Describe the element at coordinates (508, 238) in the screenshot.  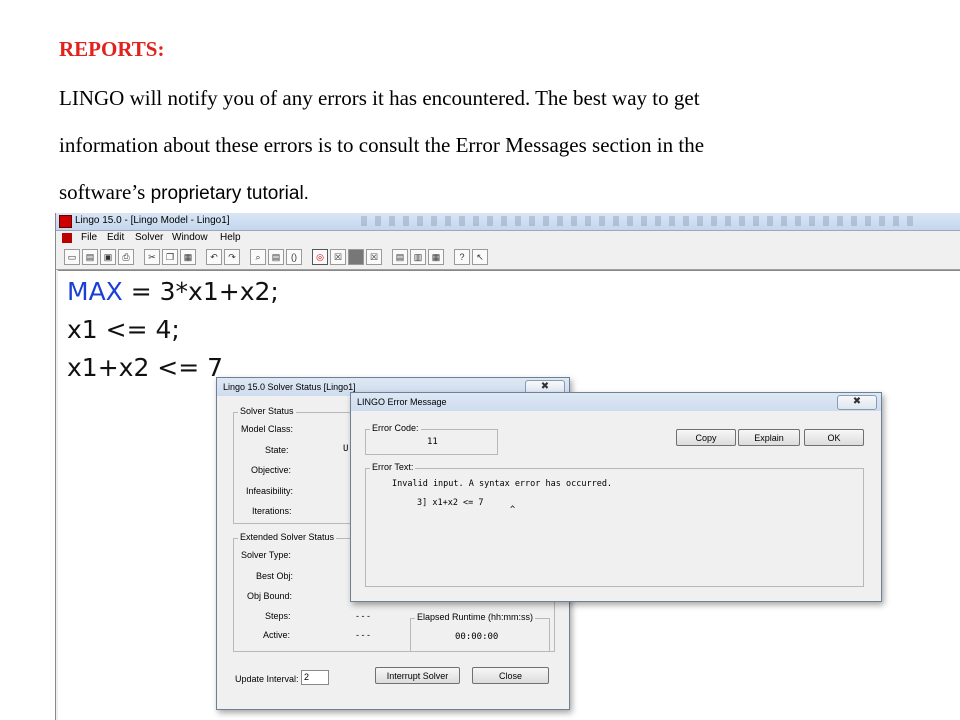
I see `menu-bar: File Edit Solver Window Help` at that location.